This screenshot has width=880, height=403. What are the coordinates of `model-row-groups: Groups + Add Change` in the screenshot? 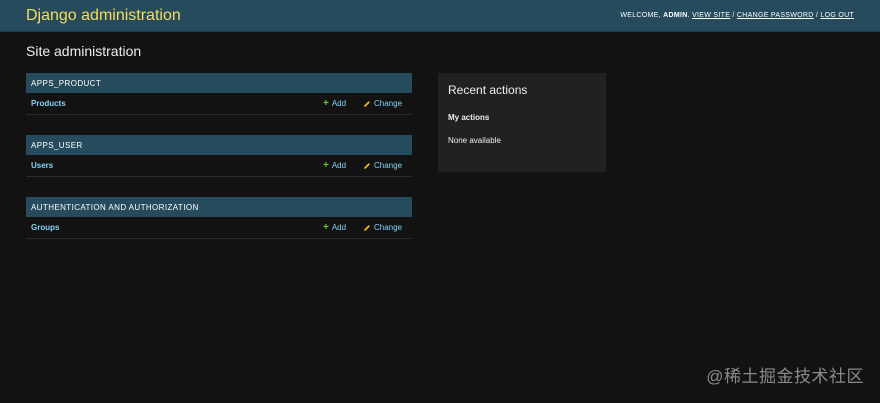 It's located at (219, 228).